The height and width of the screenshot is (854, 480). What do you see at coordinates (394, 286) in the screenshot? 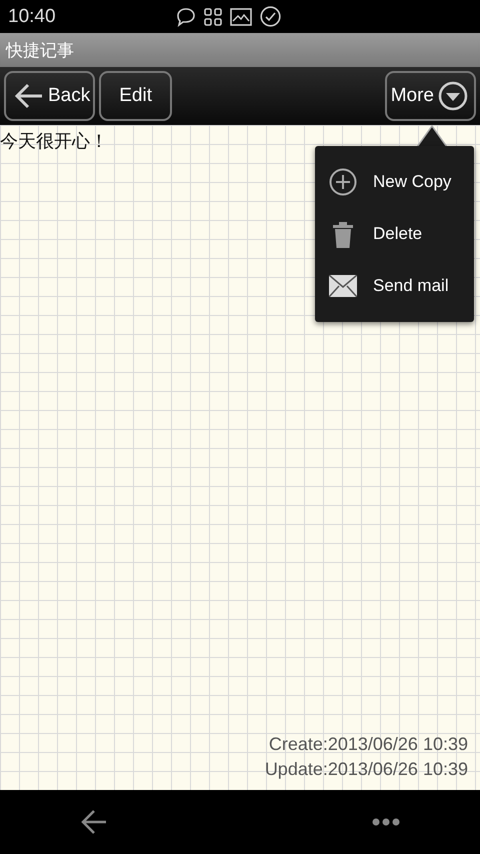
I see `menu-item: Send mail` at bounding box center [394, 286].